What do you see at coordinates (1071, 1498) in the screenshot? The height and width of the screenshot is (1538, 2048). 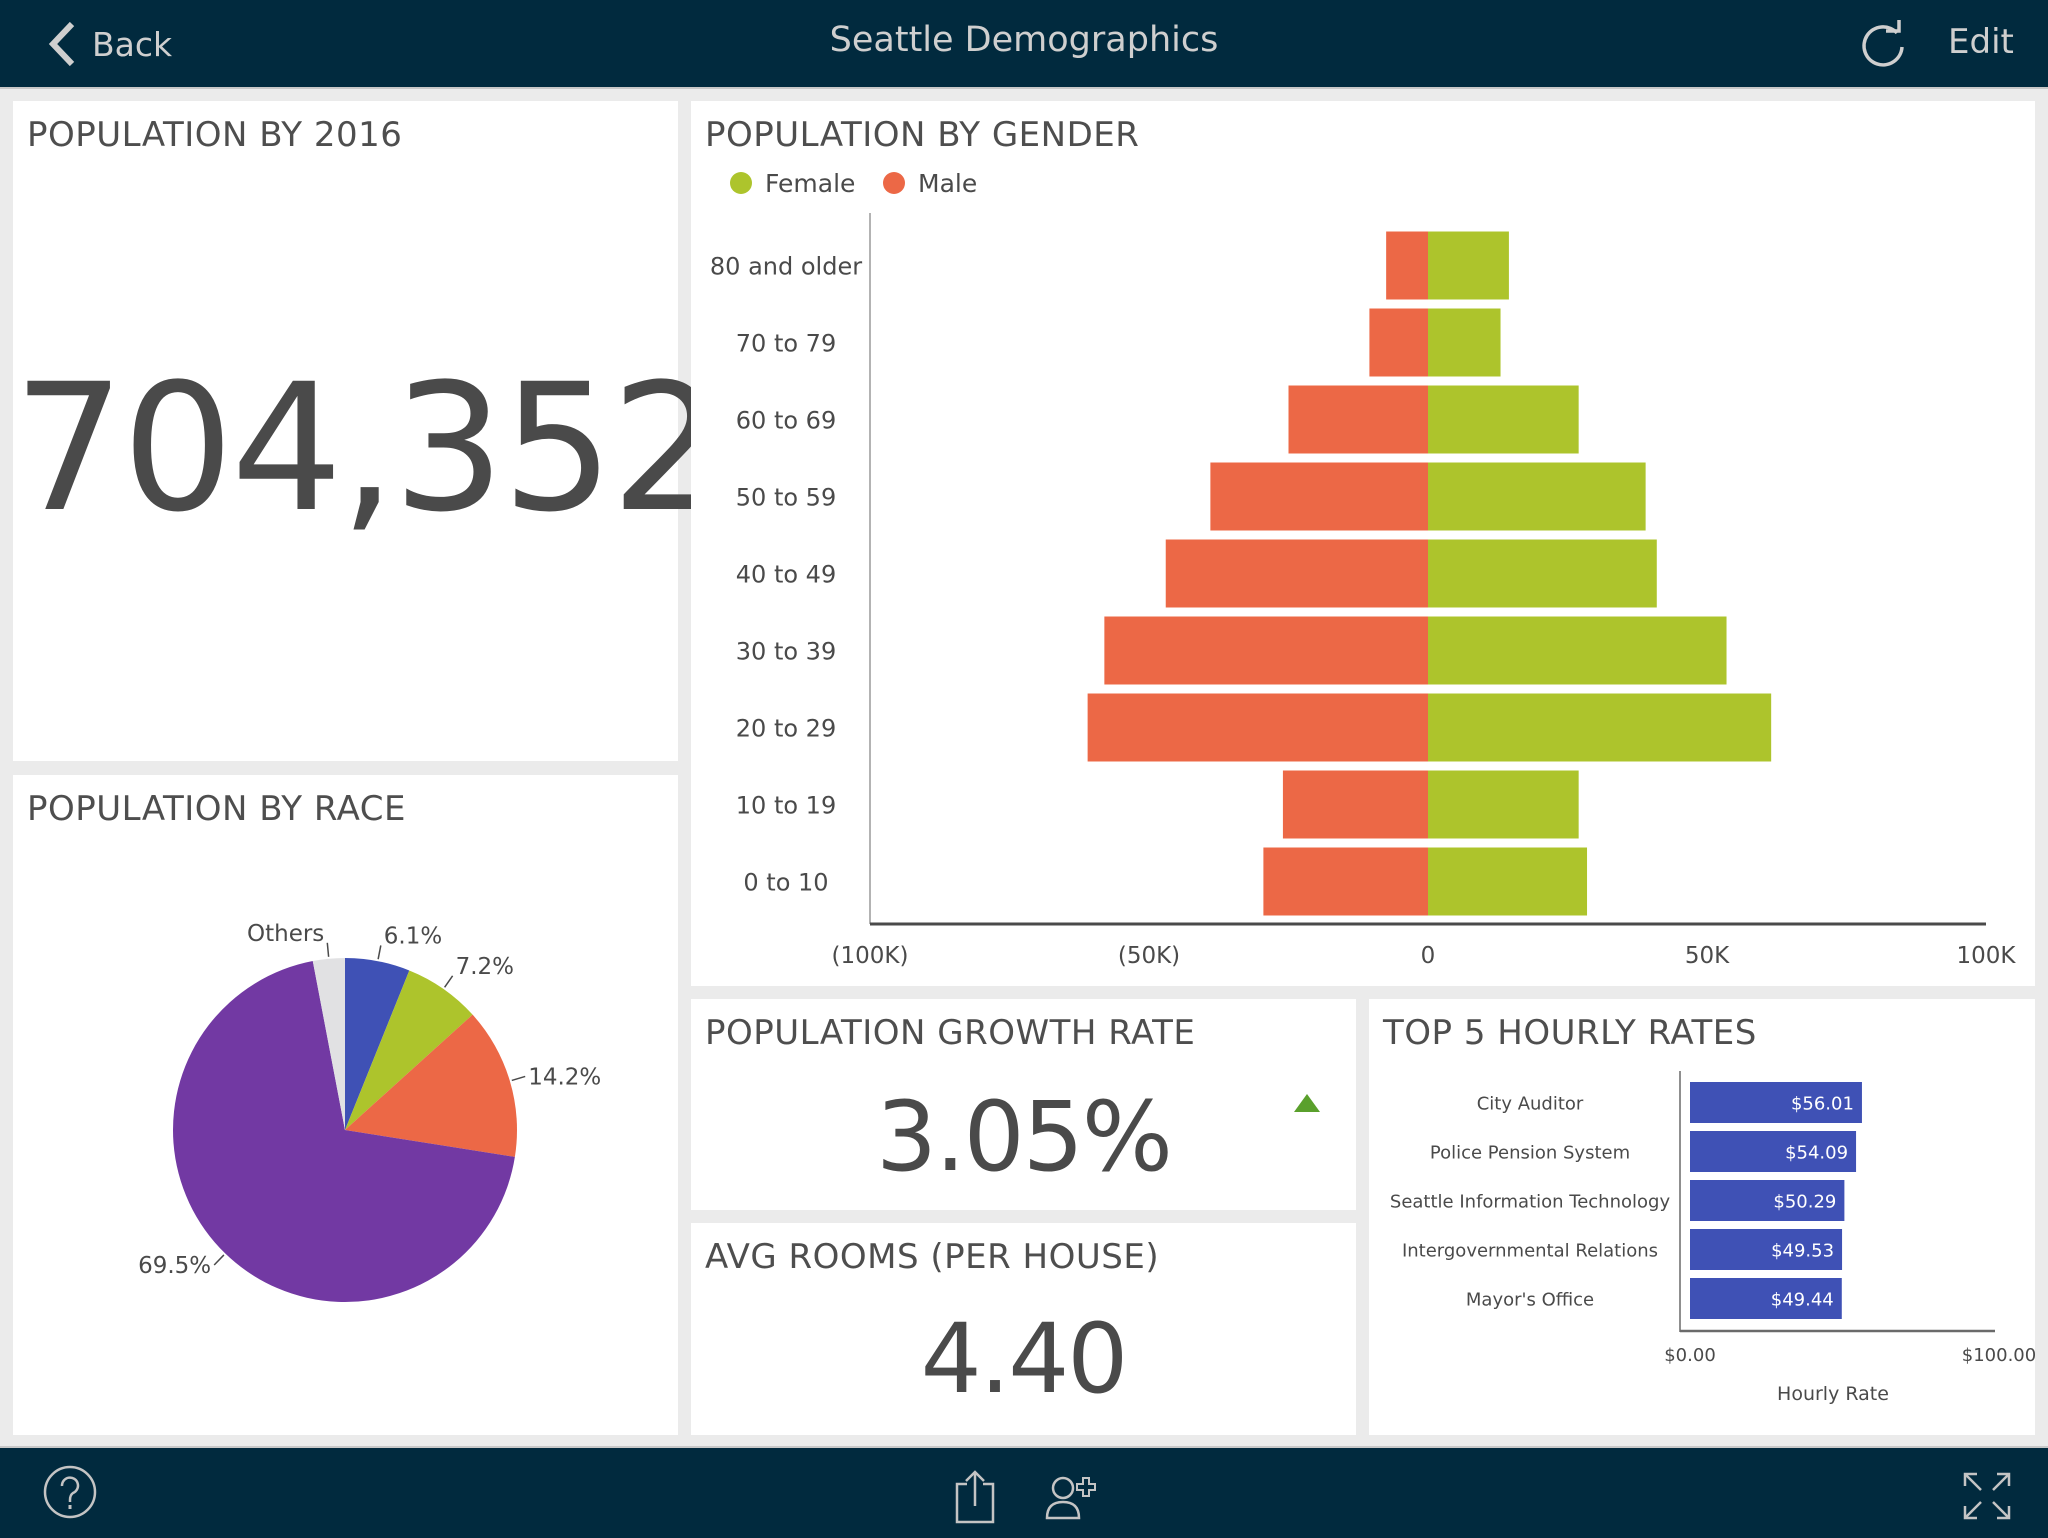 I see `add-user-icon` at bounding box center [1071, 1498].